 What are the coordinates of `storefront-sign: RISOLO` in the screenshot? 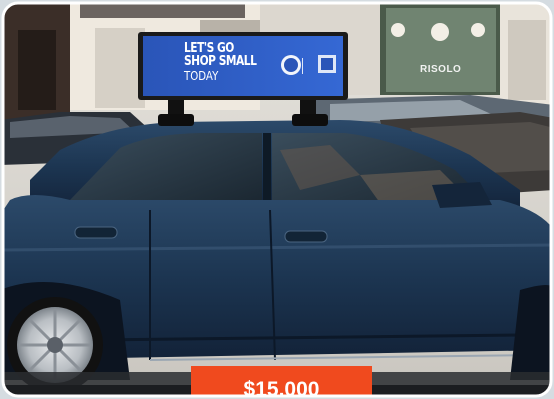 It's located at (441, 69).